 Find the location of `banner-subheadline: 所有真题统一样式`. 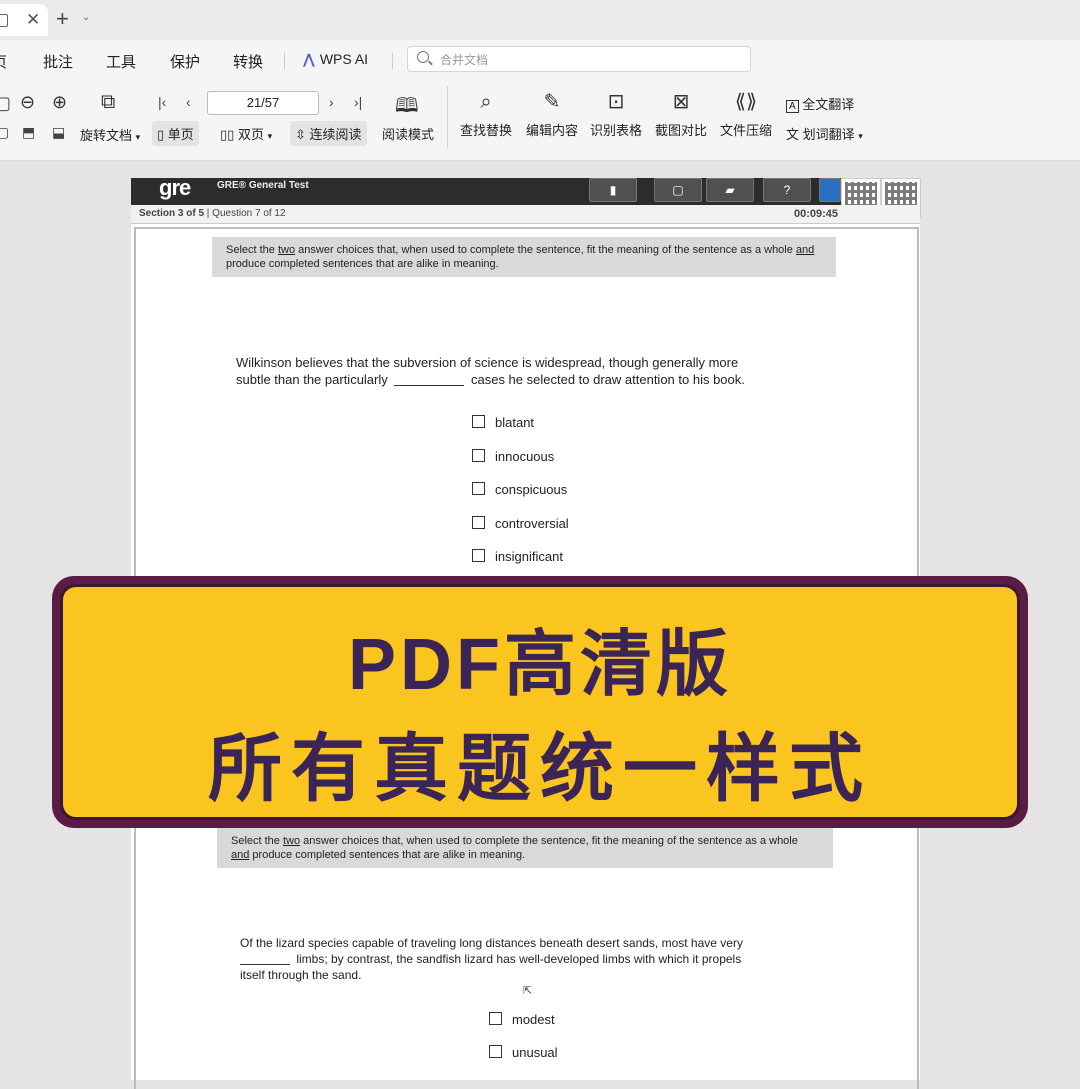

banner-subheadline: 所有真题统一样式 is located at coordinates (540, 768).